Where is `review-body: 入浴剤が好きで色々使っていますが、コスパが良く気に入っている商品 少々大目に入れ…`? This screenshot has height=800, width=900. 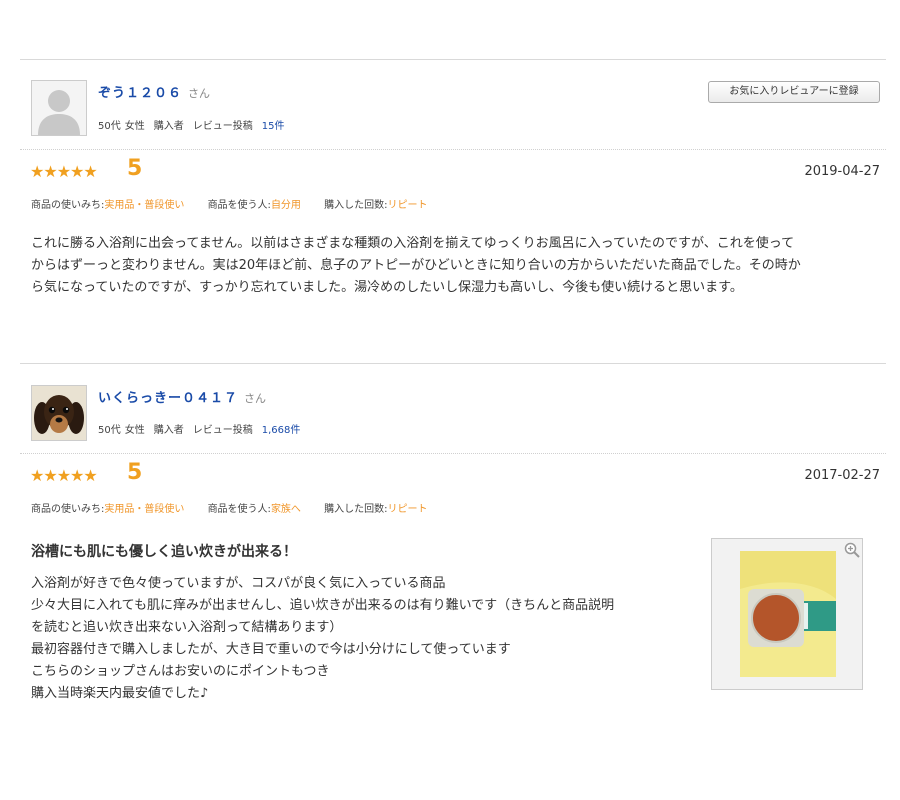 review-body: 入浴剤が好きで色々使っていますが、コスパが良く気に入っている商品 少々大目に入れ… is located at coordinates (323, 638).